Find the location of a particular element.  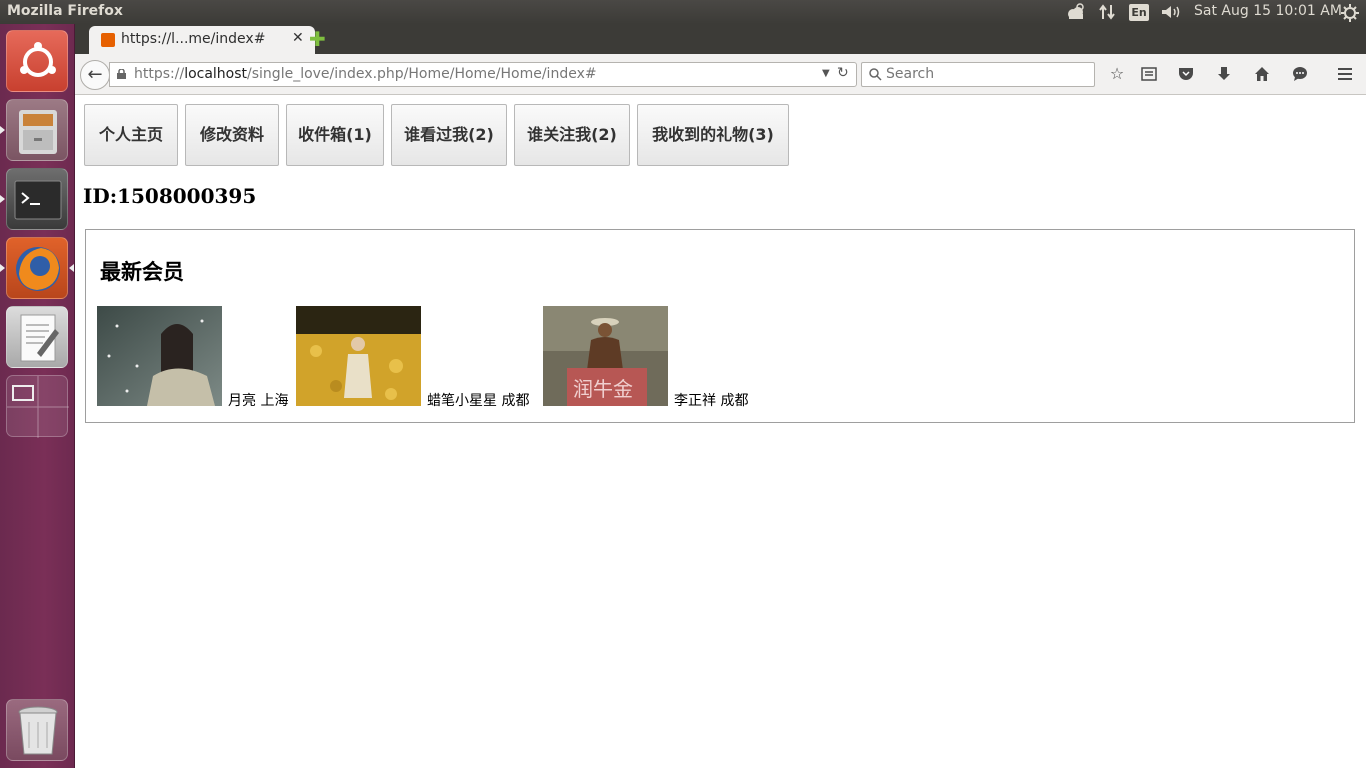

page-favicon-icon is located at coordinates (108, 40).